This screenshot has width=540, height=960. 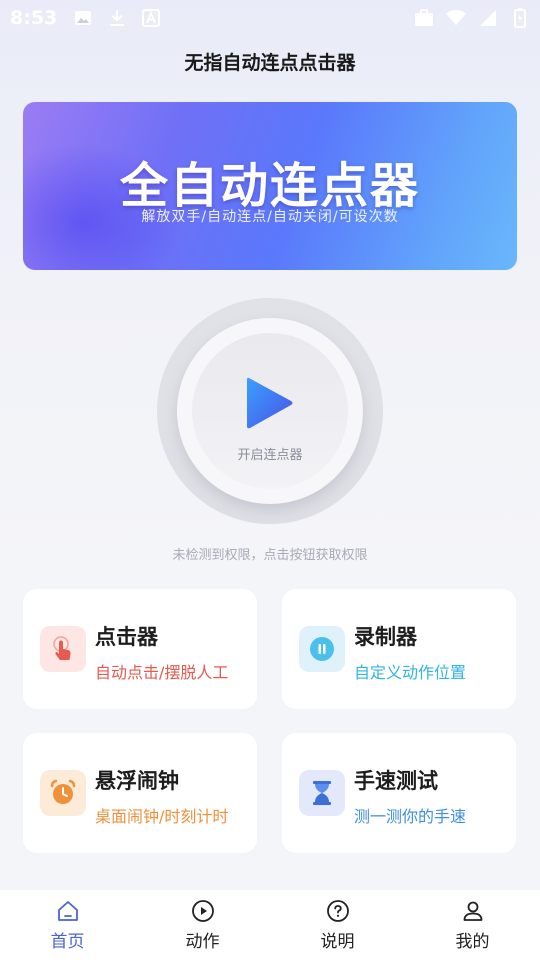 I want to click on card-desc: 自动点击/摆脱人工, so click(x=162, y=672).